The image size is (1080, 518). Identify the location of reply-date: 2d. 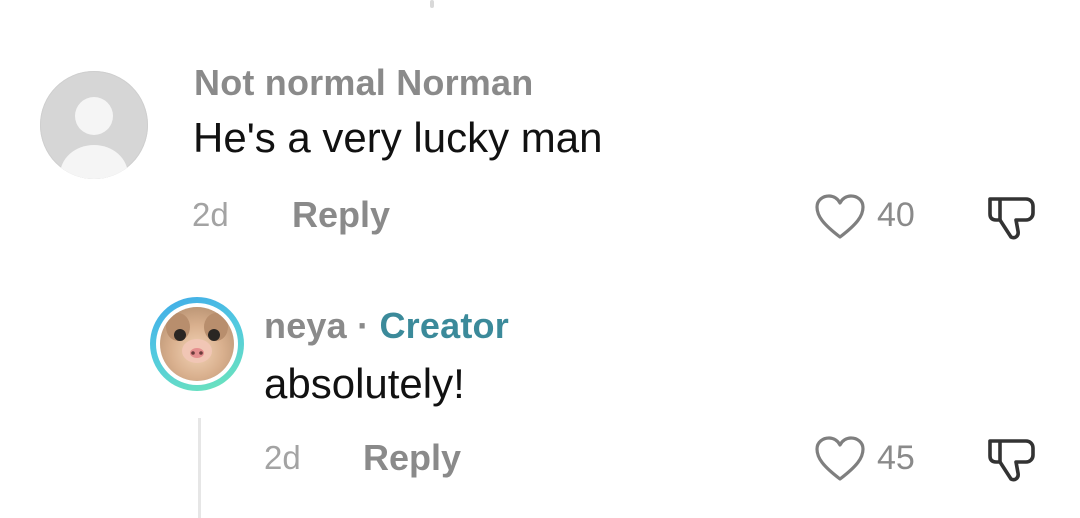
(282, 457).